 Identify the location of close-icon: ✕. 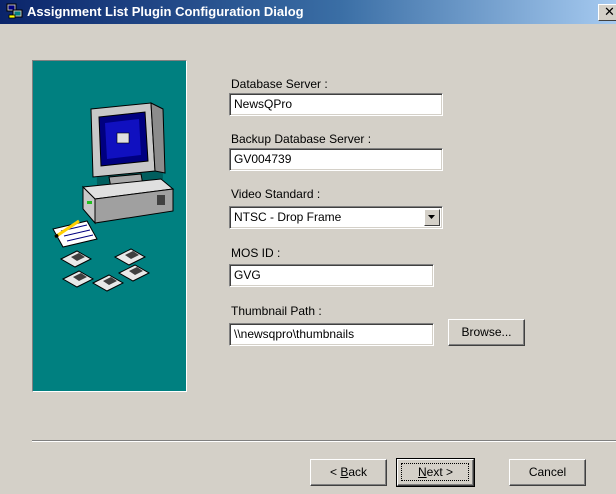
(609, 11).